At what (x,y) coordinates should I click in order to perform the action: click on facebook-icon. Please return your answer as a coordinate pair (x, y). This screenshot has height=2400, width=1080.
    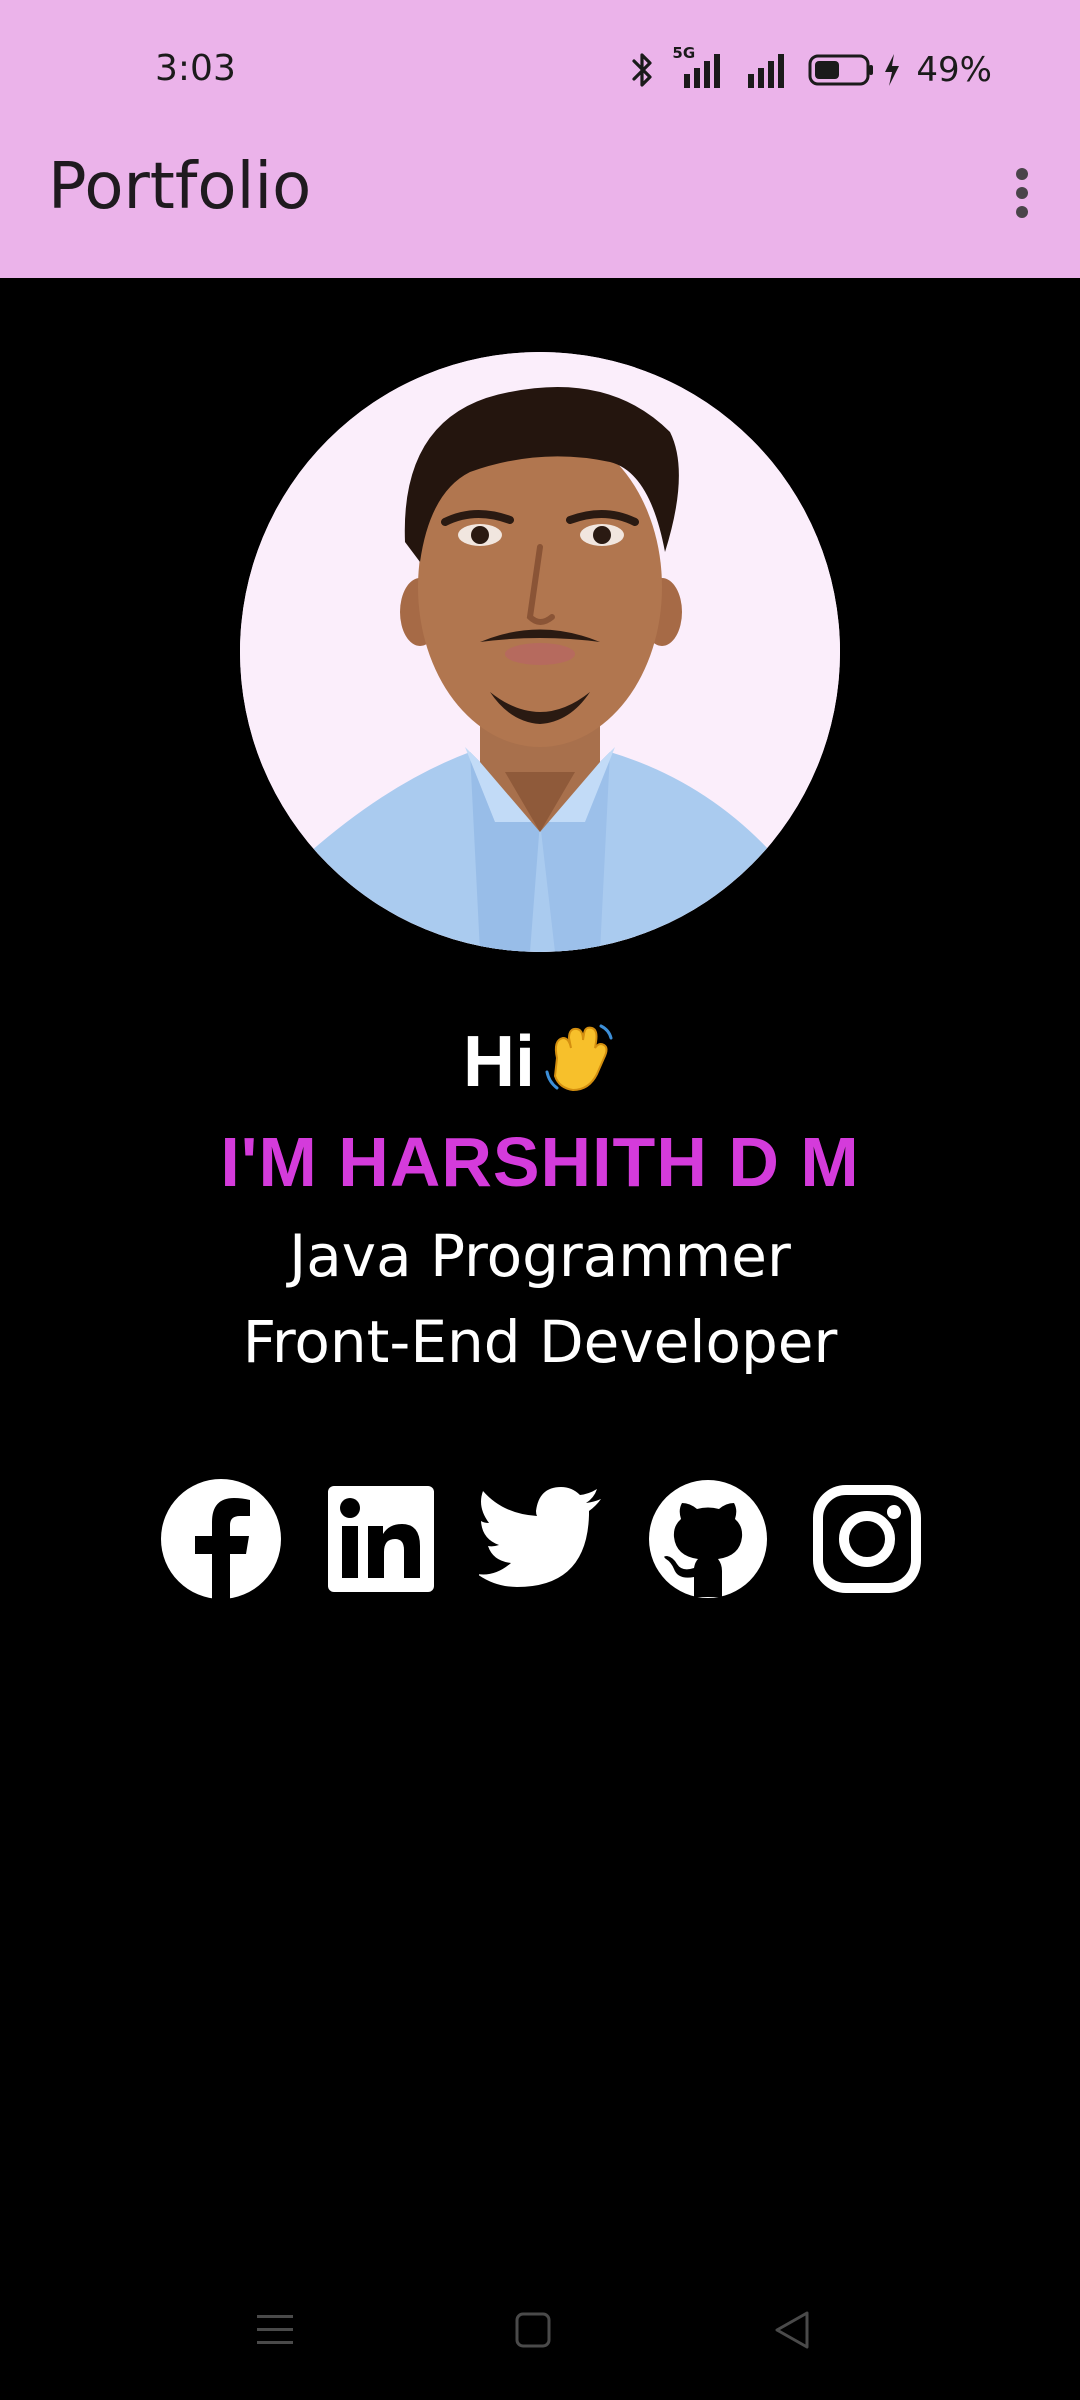
    Looking at the image, I should click on (221, 1539).